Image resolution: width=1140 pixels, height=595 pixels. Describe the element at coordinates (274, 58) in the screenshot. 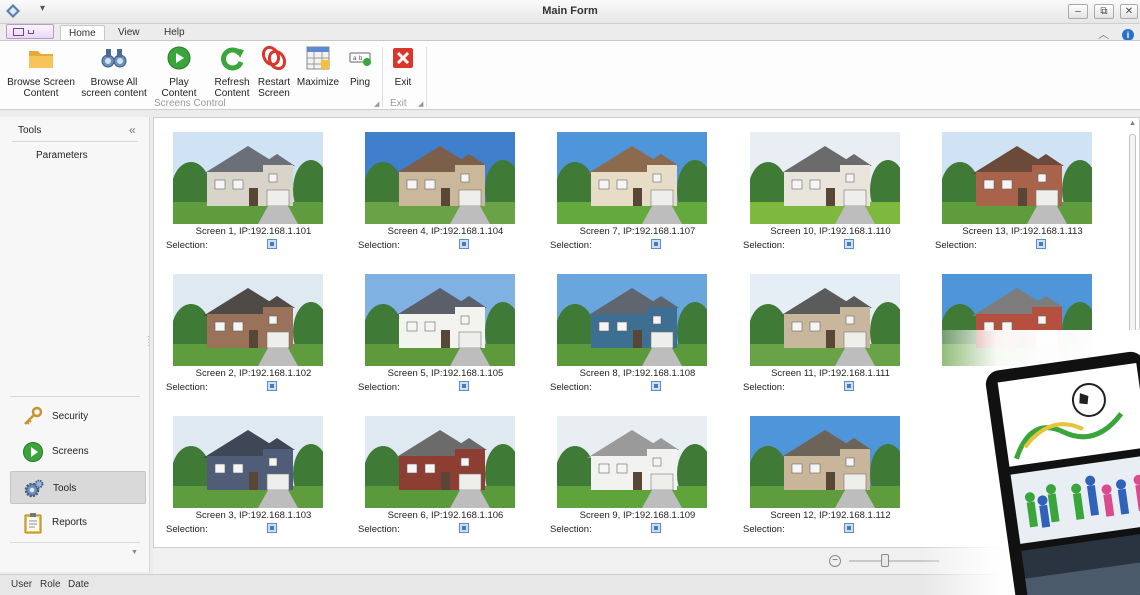

I see `restart-icon` at that location.